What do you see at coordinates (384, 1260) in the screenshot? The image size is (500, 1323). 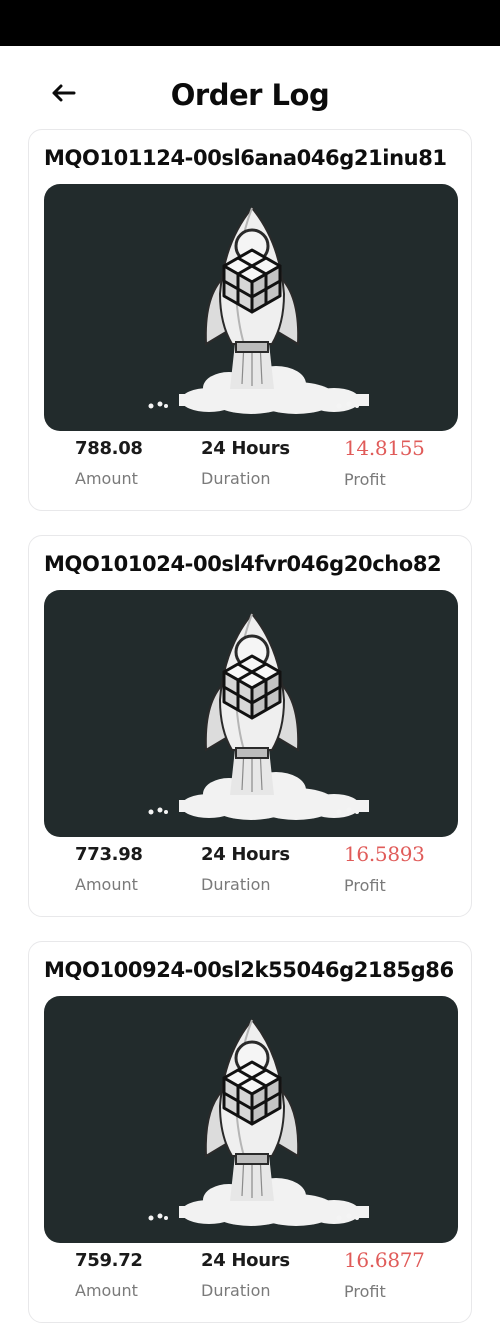 I see `profit-value: 16.6877` at bounding box center [384, 1260].